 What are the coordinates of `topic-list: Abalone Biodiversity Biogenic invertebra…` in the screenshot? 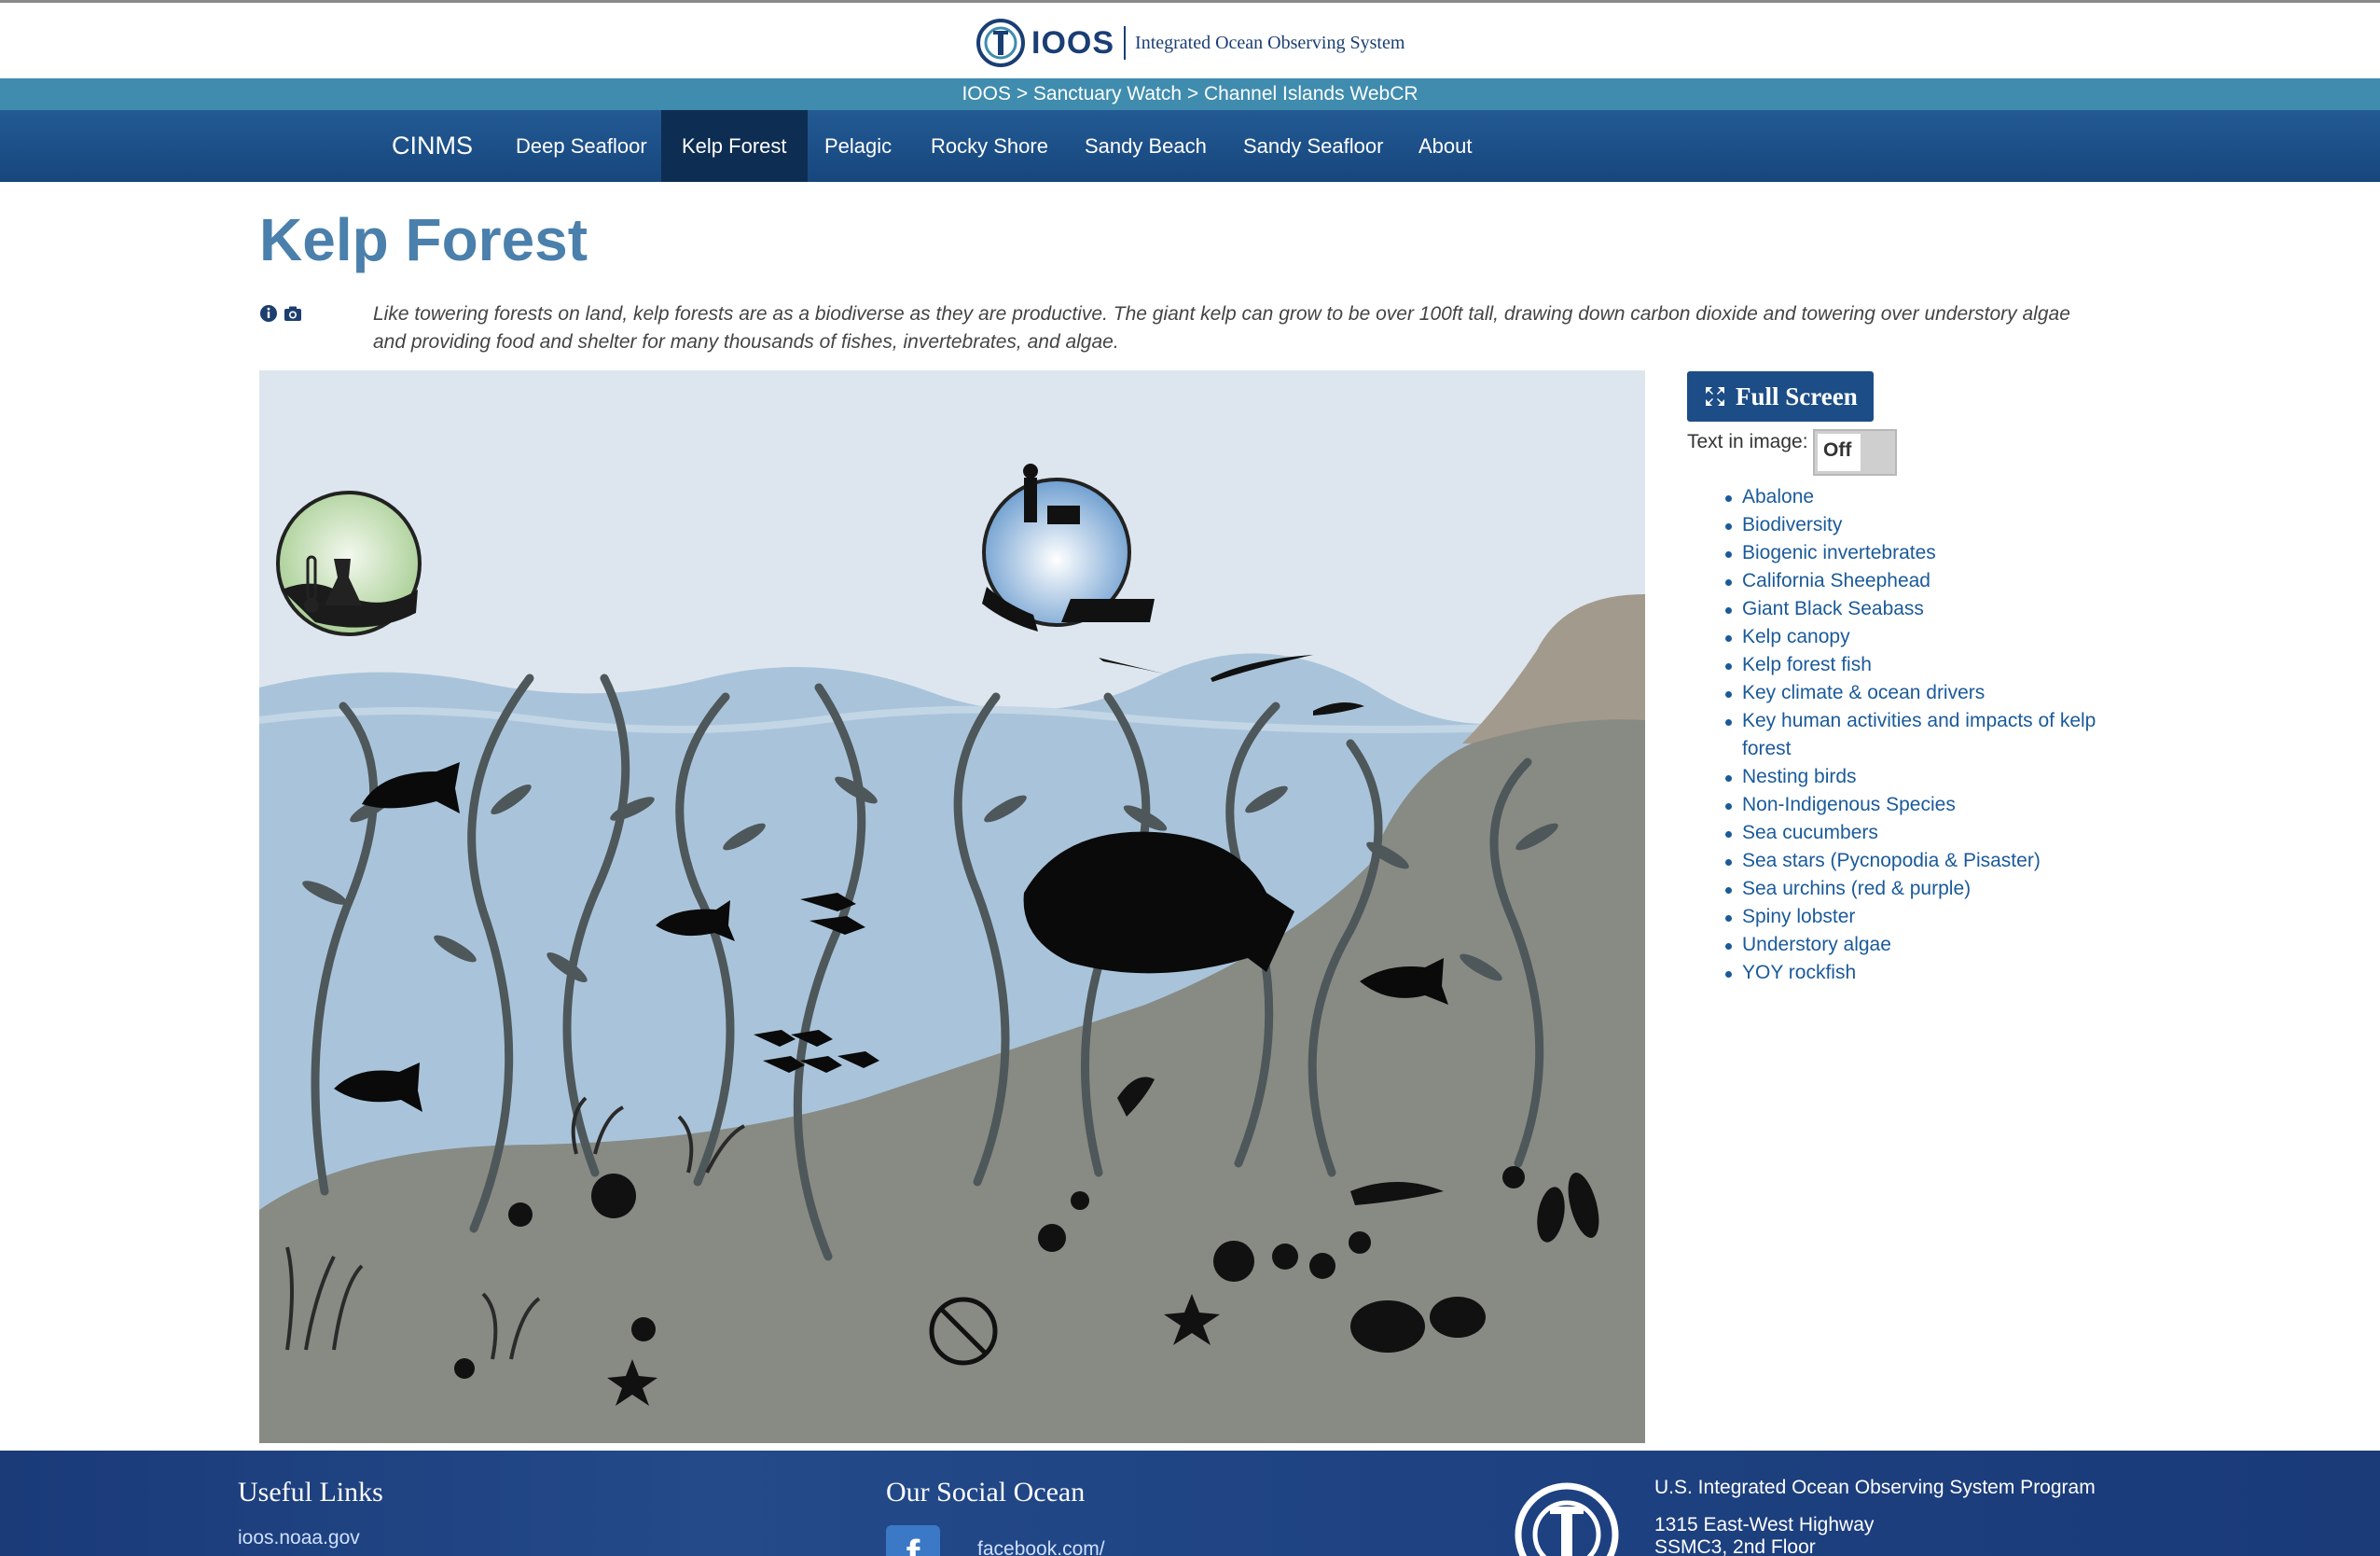 It's located at (1923, 735).